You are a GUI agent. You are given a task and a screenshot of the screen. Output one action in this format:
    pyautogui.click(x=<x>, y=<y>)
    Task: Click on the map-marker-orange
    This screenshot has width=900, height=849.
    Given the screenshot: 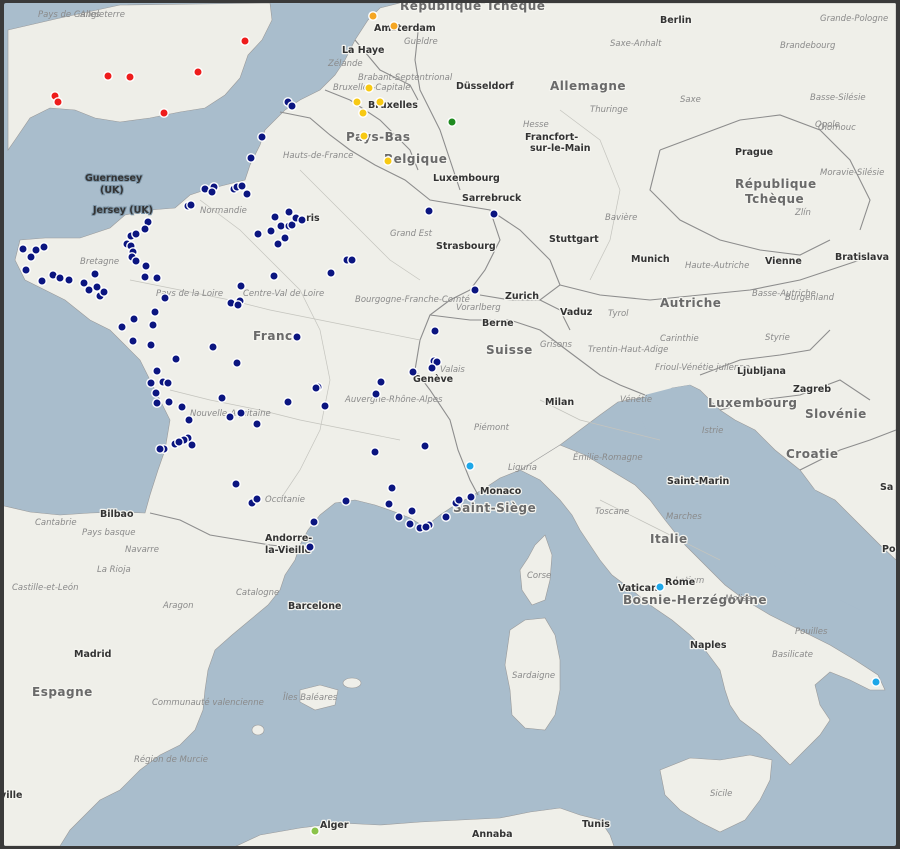 What is the action you would take?
    pyautogui.click(x=394, y=26)
    